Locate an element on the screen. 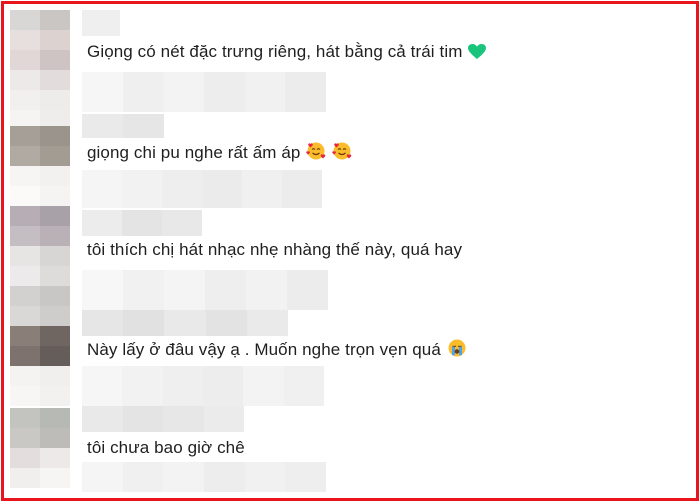 This screenshot has width=700, height=501. comment-body: tôi chưa bao giờ chê is located at coordinates (166, 447).